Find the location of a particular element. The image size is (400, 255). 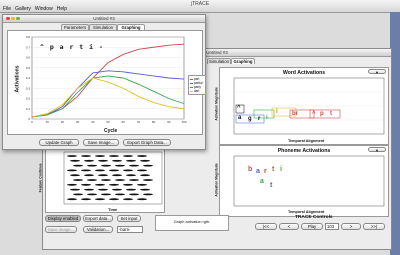

menu-bar: jTRACE File Gallery Window Help is located at coordinates (200, 6).